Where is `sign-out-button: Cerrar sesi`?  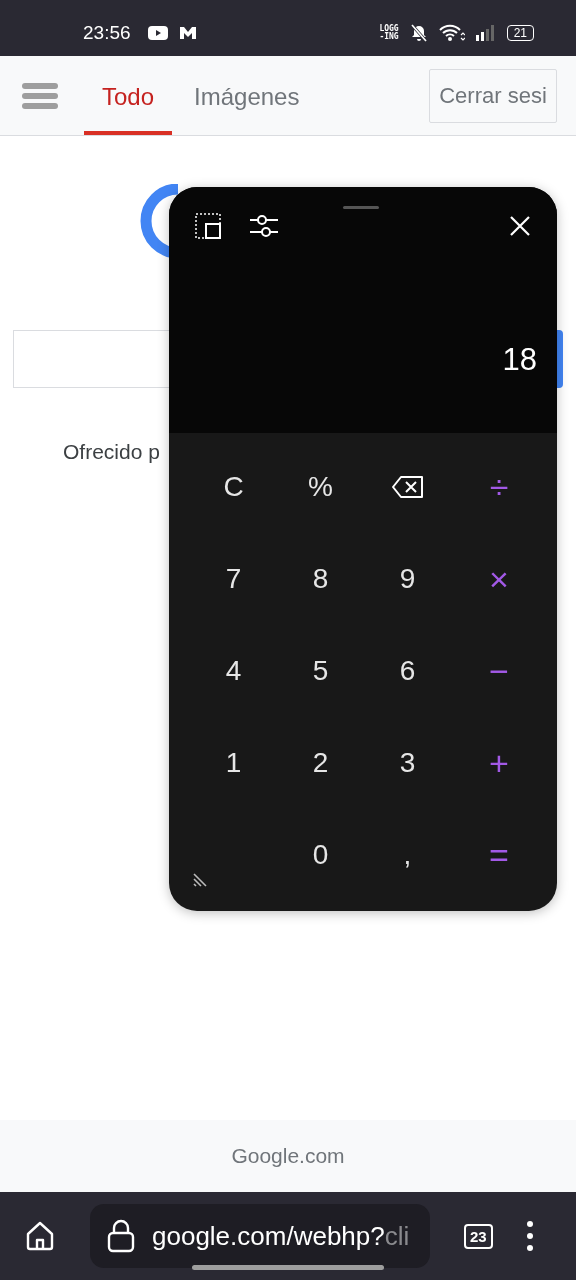
sign-out-button: Cerrar sesi is located at coordinates (493, 95).